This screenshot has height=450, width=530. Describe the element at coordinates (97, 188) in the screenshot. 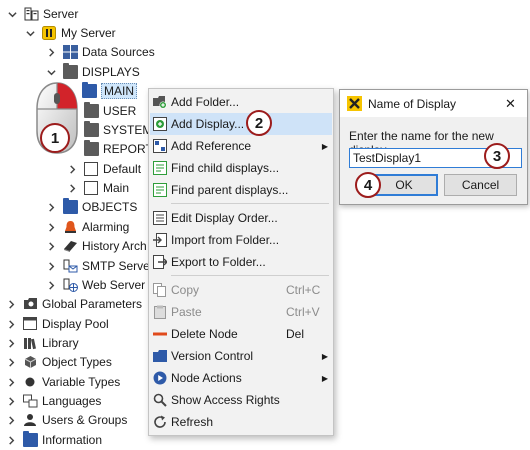

I see `tree-item-main-display: Main` at that location.